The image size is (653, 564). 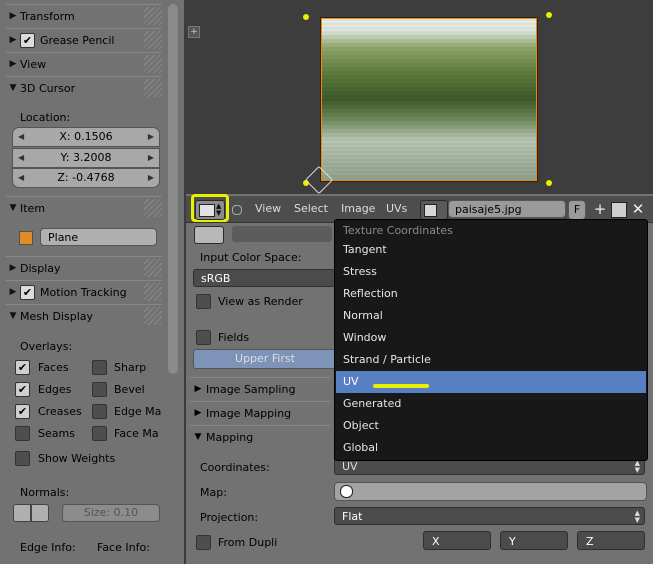 What do you see at coordinates (40, 513) in the screenshot?
I see `face-normals-icon` at bounding box center [40, 513].